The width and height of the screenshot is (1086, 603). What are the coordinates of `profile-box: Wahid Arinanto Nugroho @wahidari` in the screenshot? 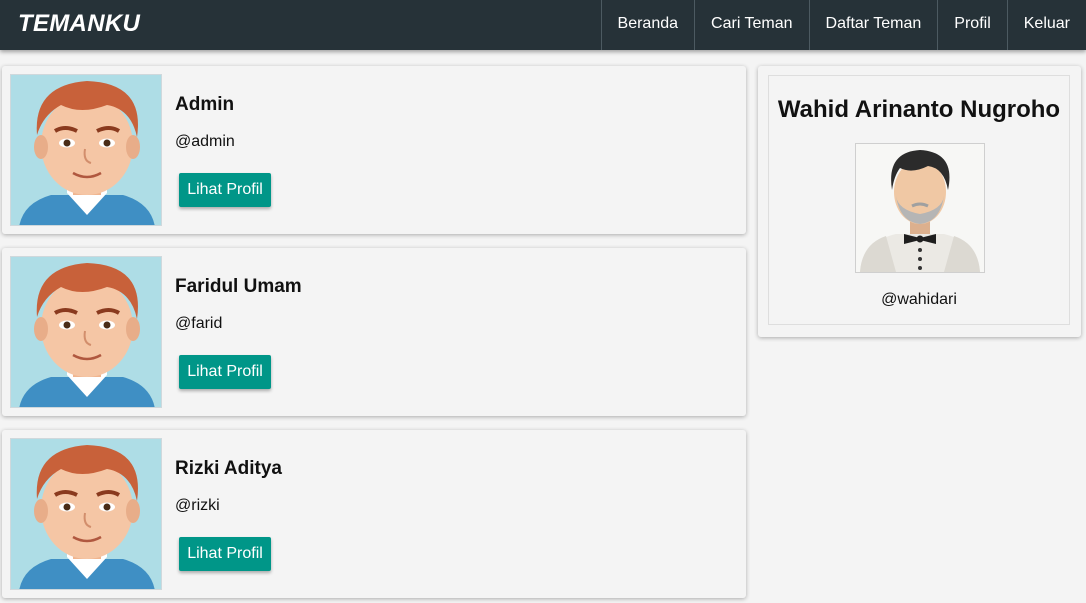 It's located at (919, 200).